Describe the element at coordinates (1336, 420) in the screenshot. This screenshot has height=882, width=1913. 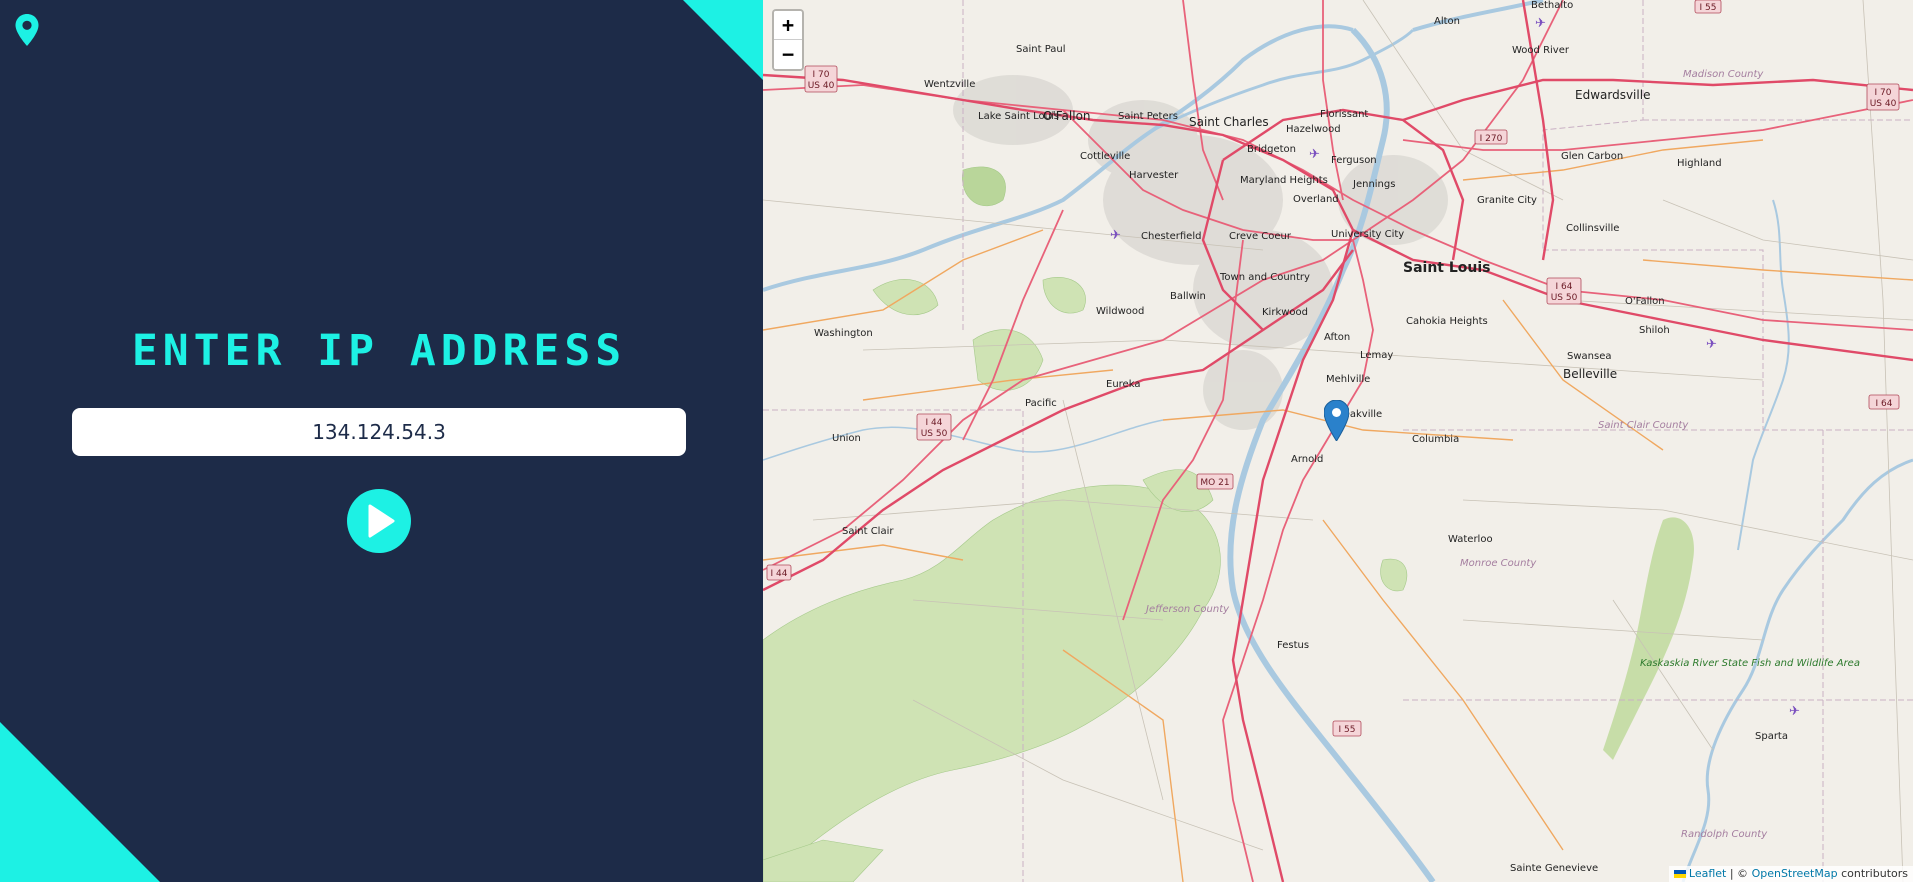
I see `map-marker-icon` at that location.